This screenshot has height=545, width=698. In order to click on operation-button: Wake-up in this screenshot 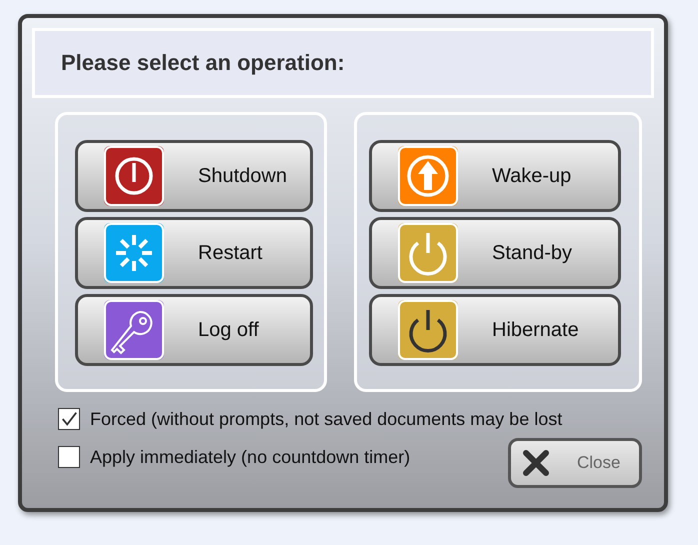, I will do `click(495, 176)`.